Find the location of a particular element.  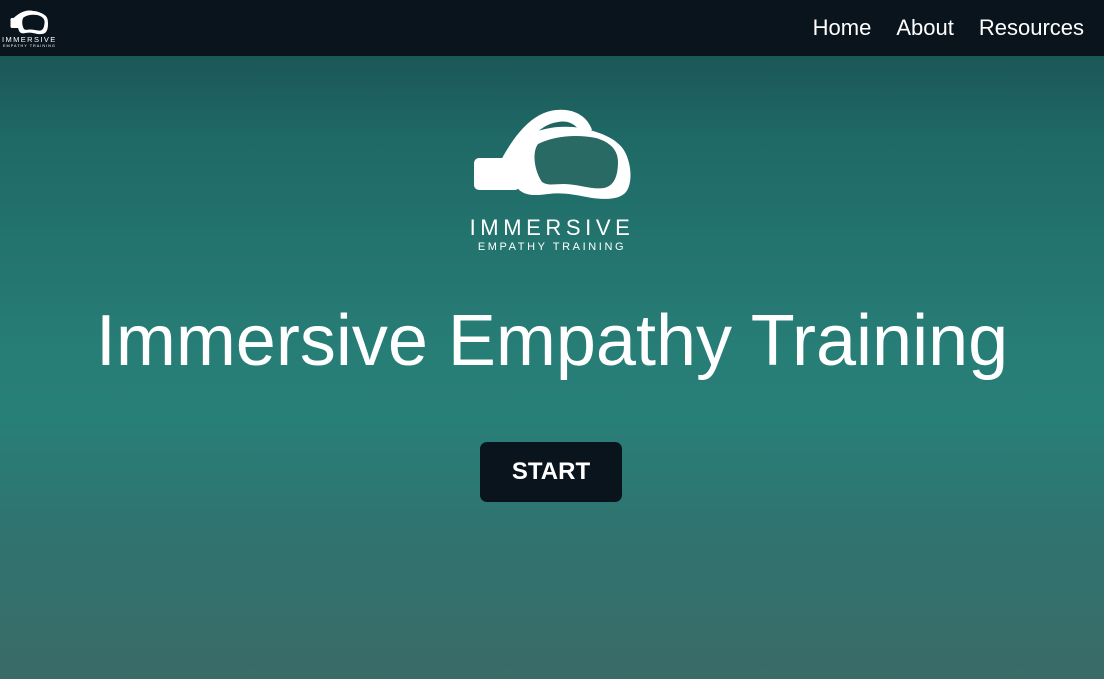

brand-logo-link: IMMERSIVE EMPATHY TRAINING is located at coordinates (28, 27).